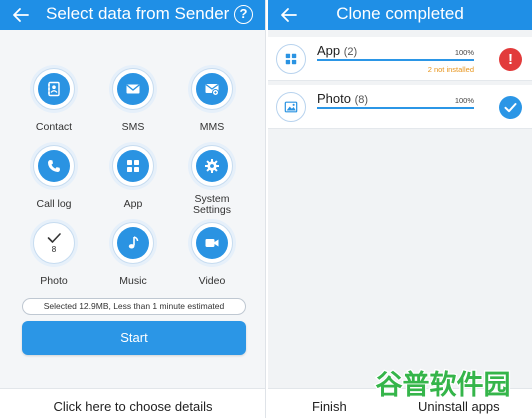  What do you see at coordinates (212, 254) in the screenshot?
I see `category-video: Video` at bounding box center [212, 254].